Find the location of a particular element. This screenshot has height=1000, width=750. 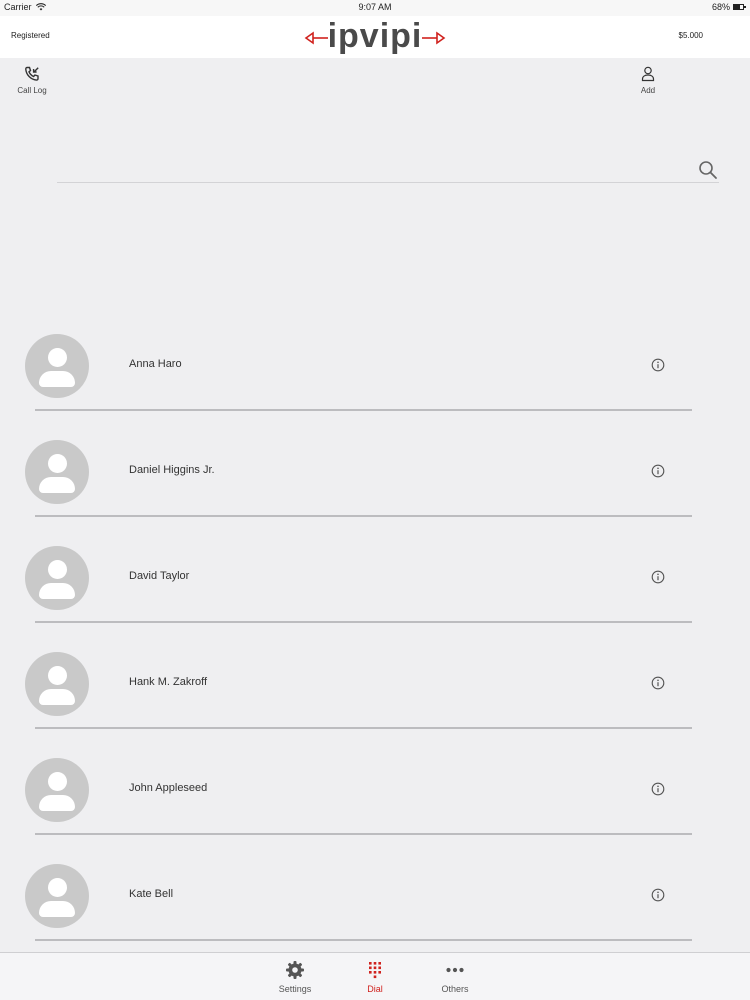

status-time: 9:07 AM is located at coordinates (375, 7).